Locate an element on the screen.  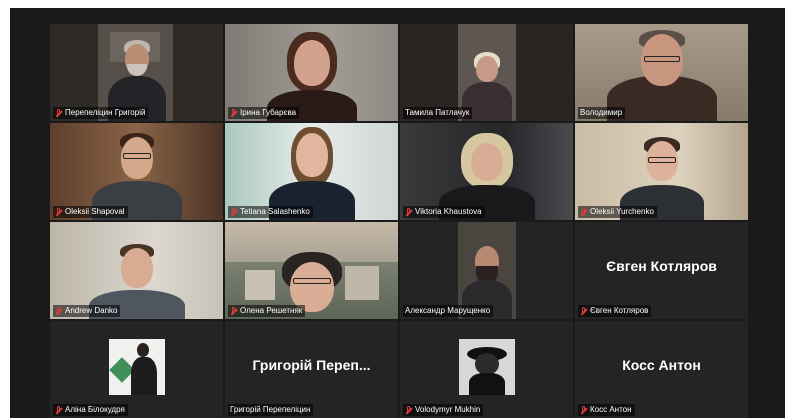
participant-tile: Тамила Патлачук is located at coordinates (486, 72).